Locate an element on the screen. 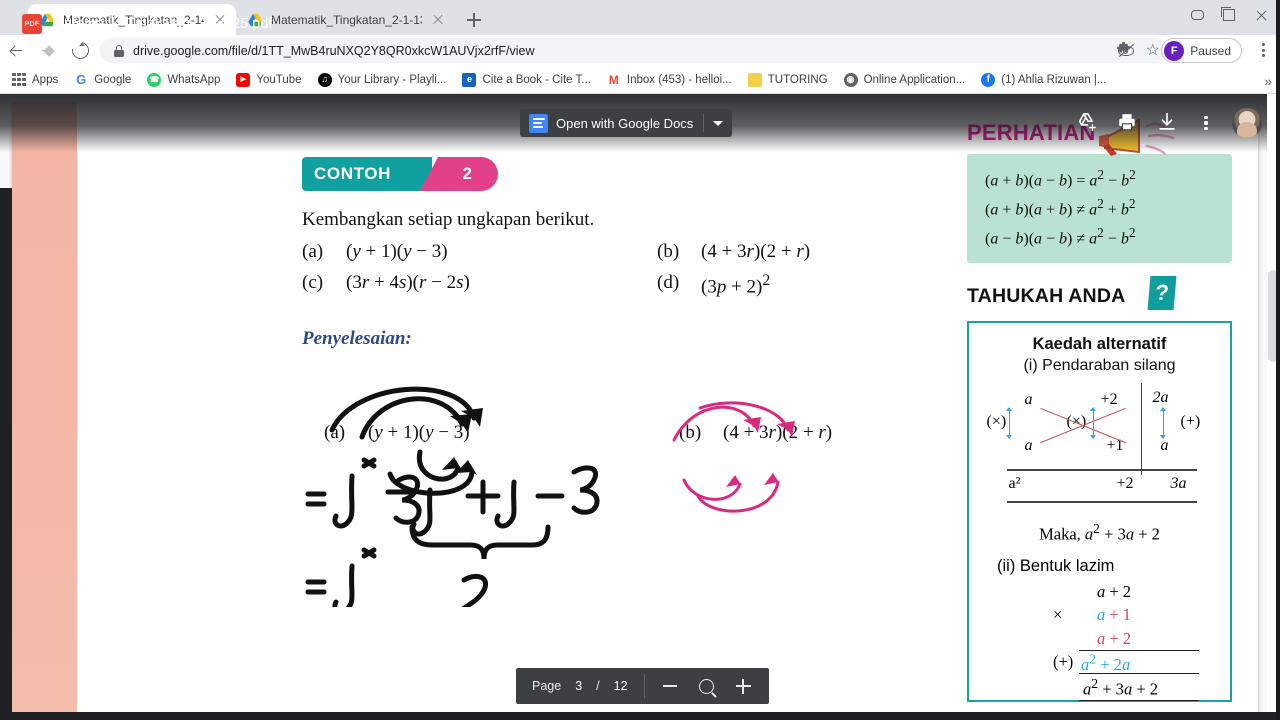 Image resolution: width=1280 pixels, height=720 pixels. maximize-button is located at coordinates (1229, 15).